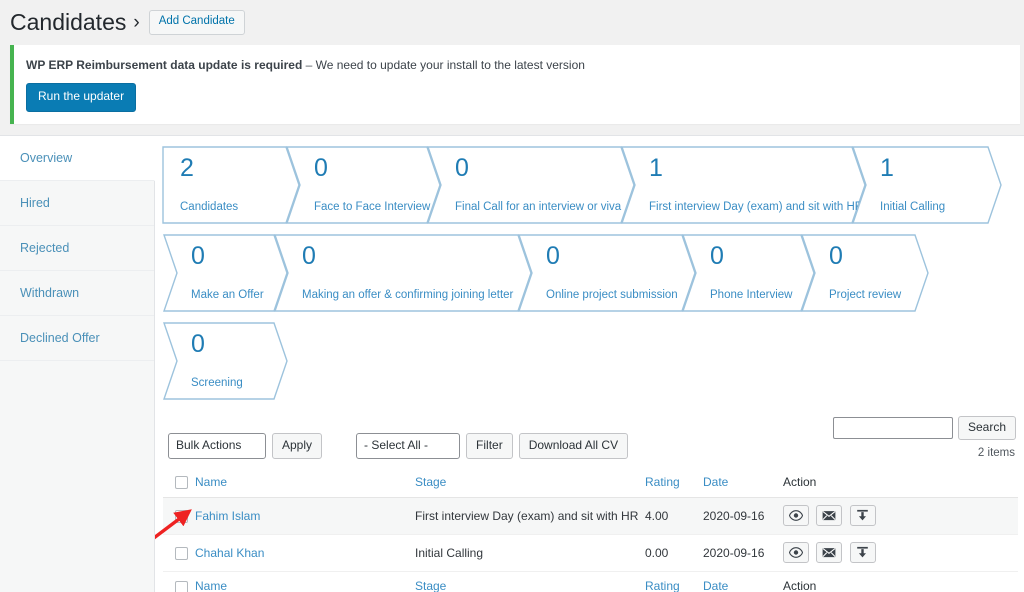  I want to click on sidebar-item-declined-offer: Declined Offer, so click(77, 338).